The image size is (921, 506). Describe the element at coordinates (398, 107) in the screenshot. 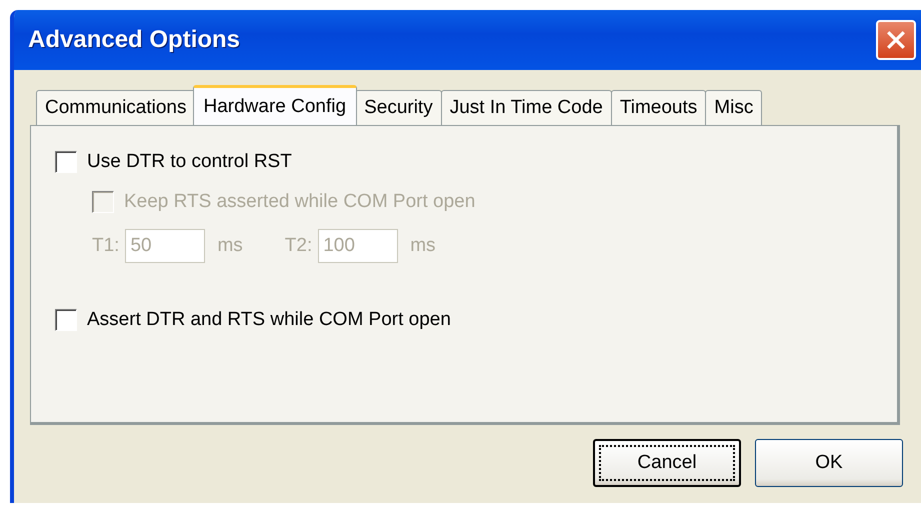

I see `tab: Security` at that location.